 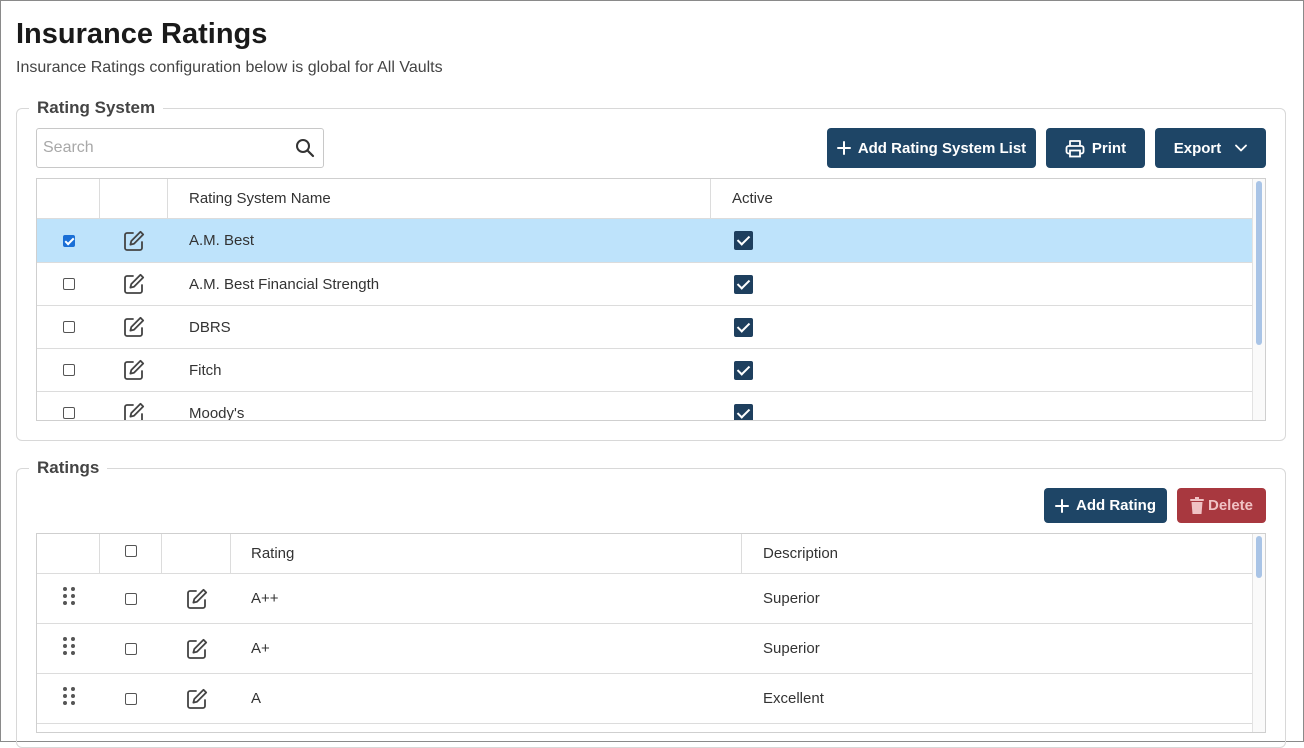 I want to click on export-dropdown-button: Export, so click(x=1210, y=148).